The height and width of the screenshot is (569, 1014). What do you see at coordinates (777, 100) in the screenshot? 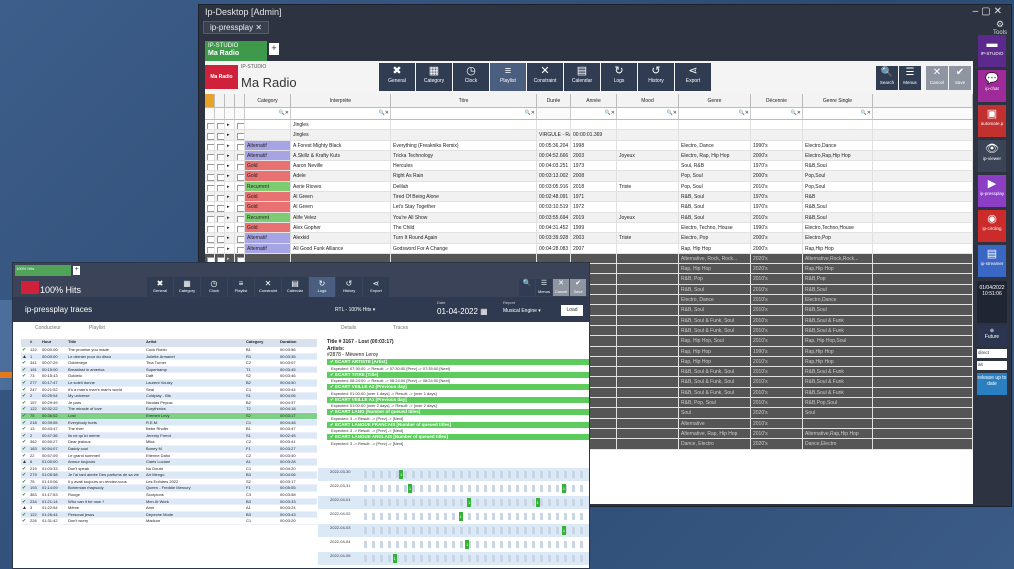
I see `column-header-d-cennie: Décennie` at bounding box center [777, 100].